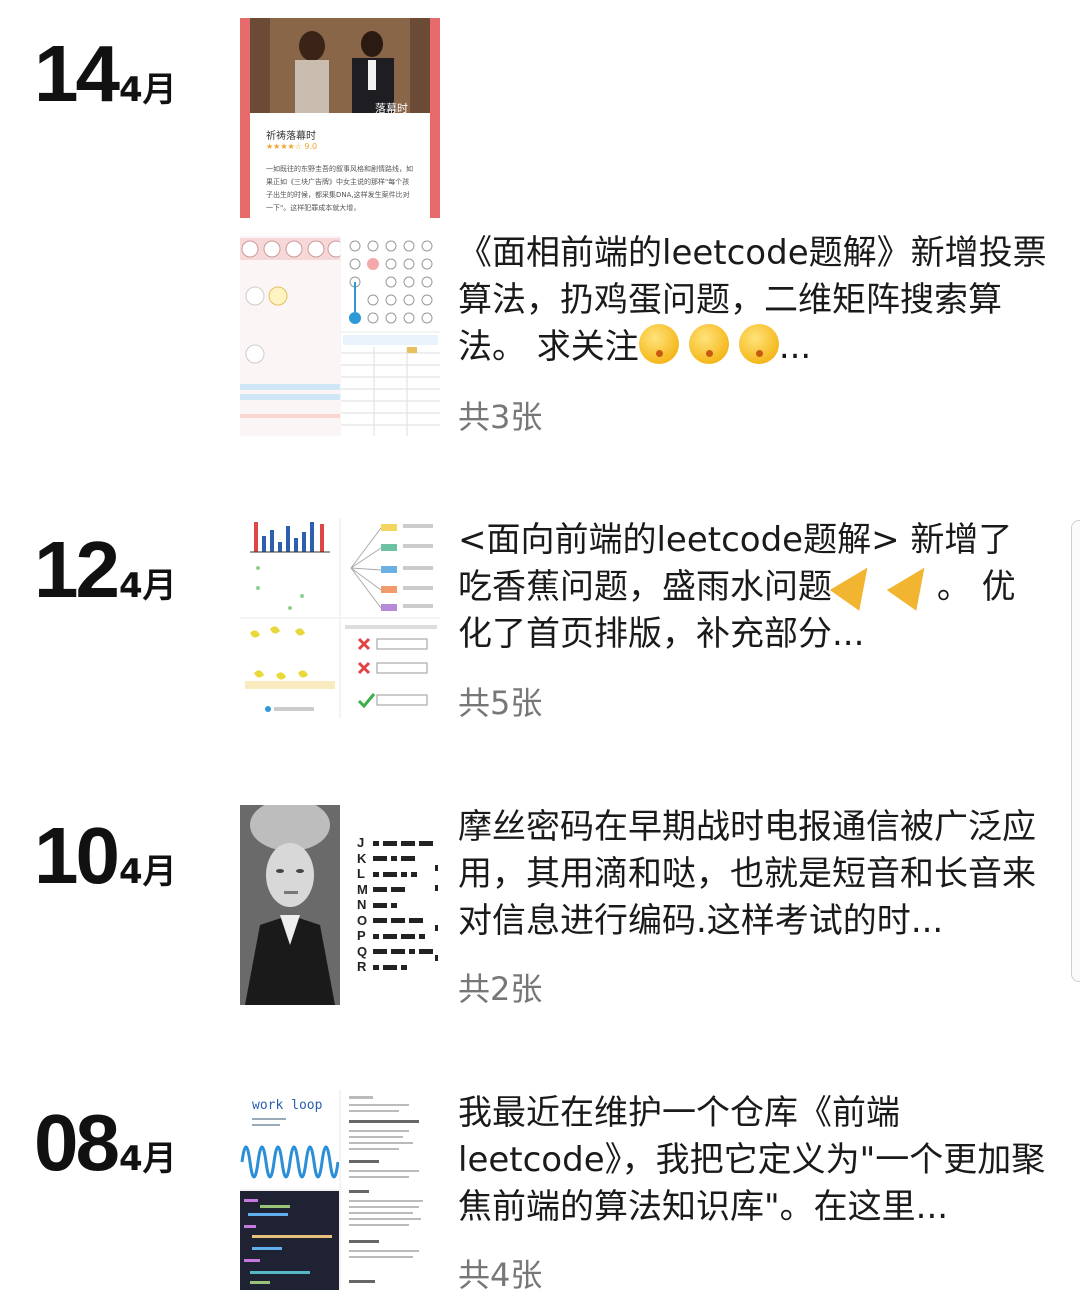  Describe the element at coordinates (77, 569) in the screenshot. I see `date-day: 12` at that location.